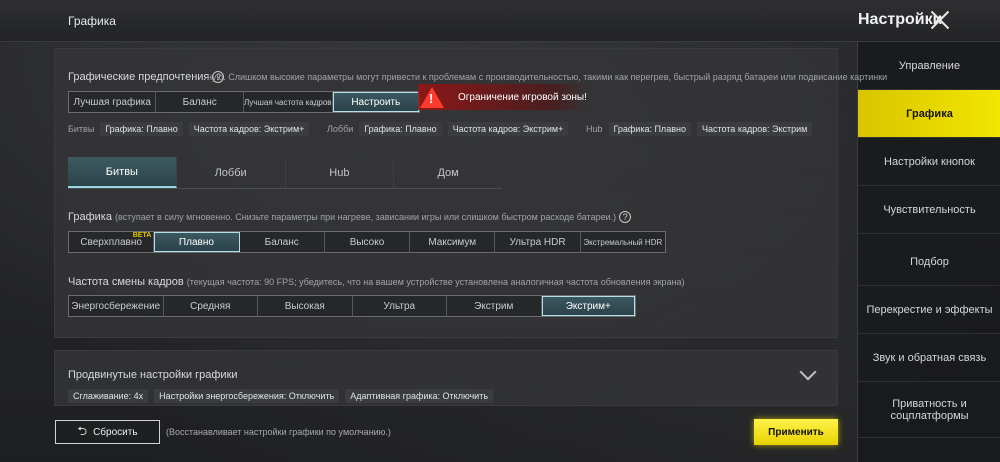  What do you see at coordinates (247, 396) in the screenshot?
I see `chip-power-saving: Настройки энергосбережения: Отключить` at bounding box center [247, 396].